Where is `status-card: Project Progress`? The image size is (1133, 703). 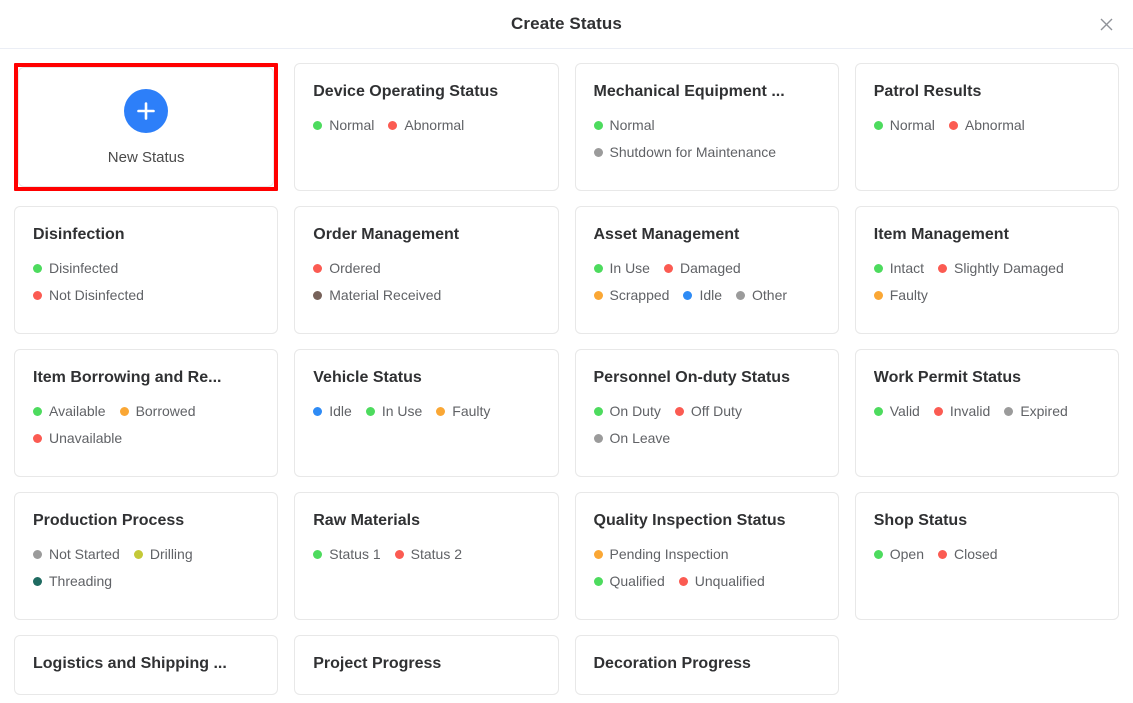
status-card: Project Progress is located at coordinates (426, 665).